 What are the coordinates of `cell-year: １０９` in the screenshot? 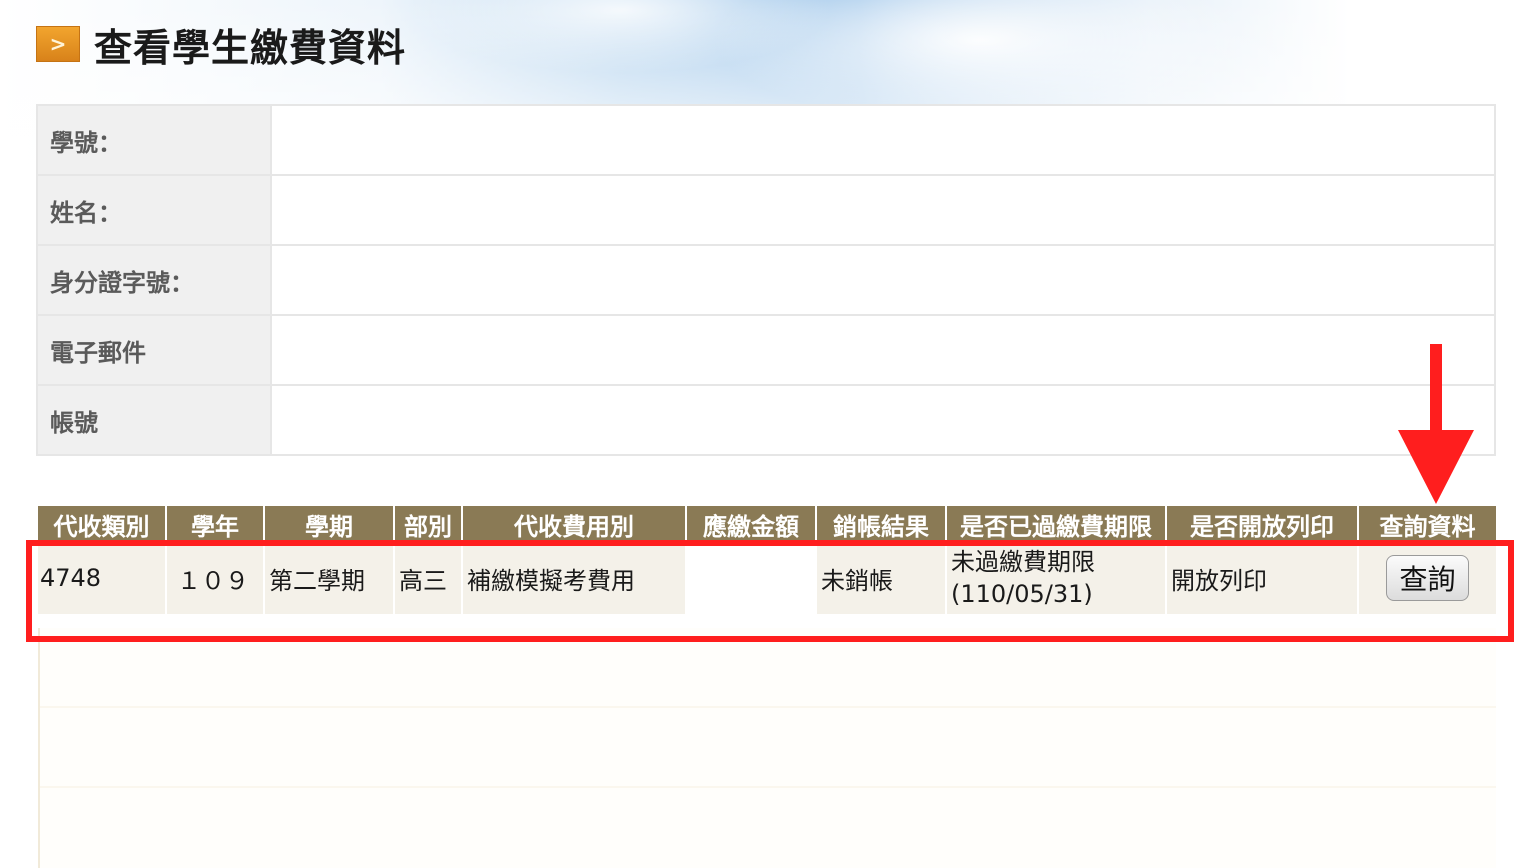 It's located at (214, 578).